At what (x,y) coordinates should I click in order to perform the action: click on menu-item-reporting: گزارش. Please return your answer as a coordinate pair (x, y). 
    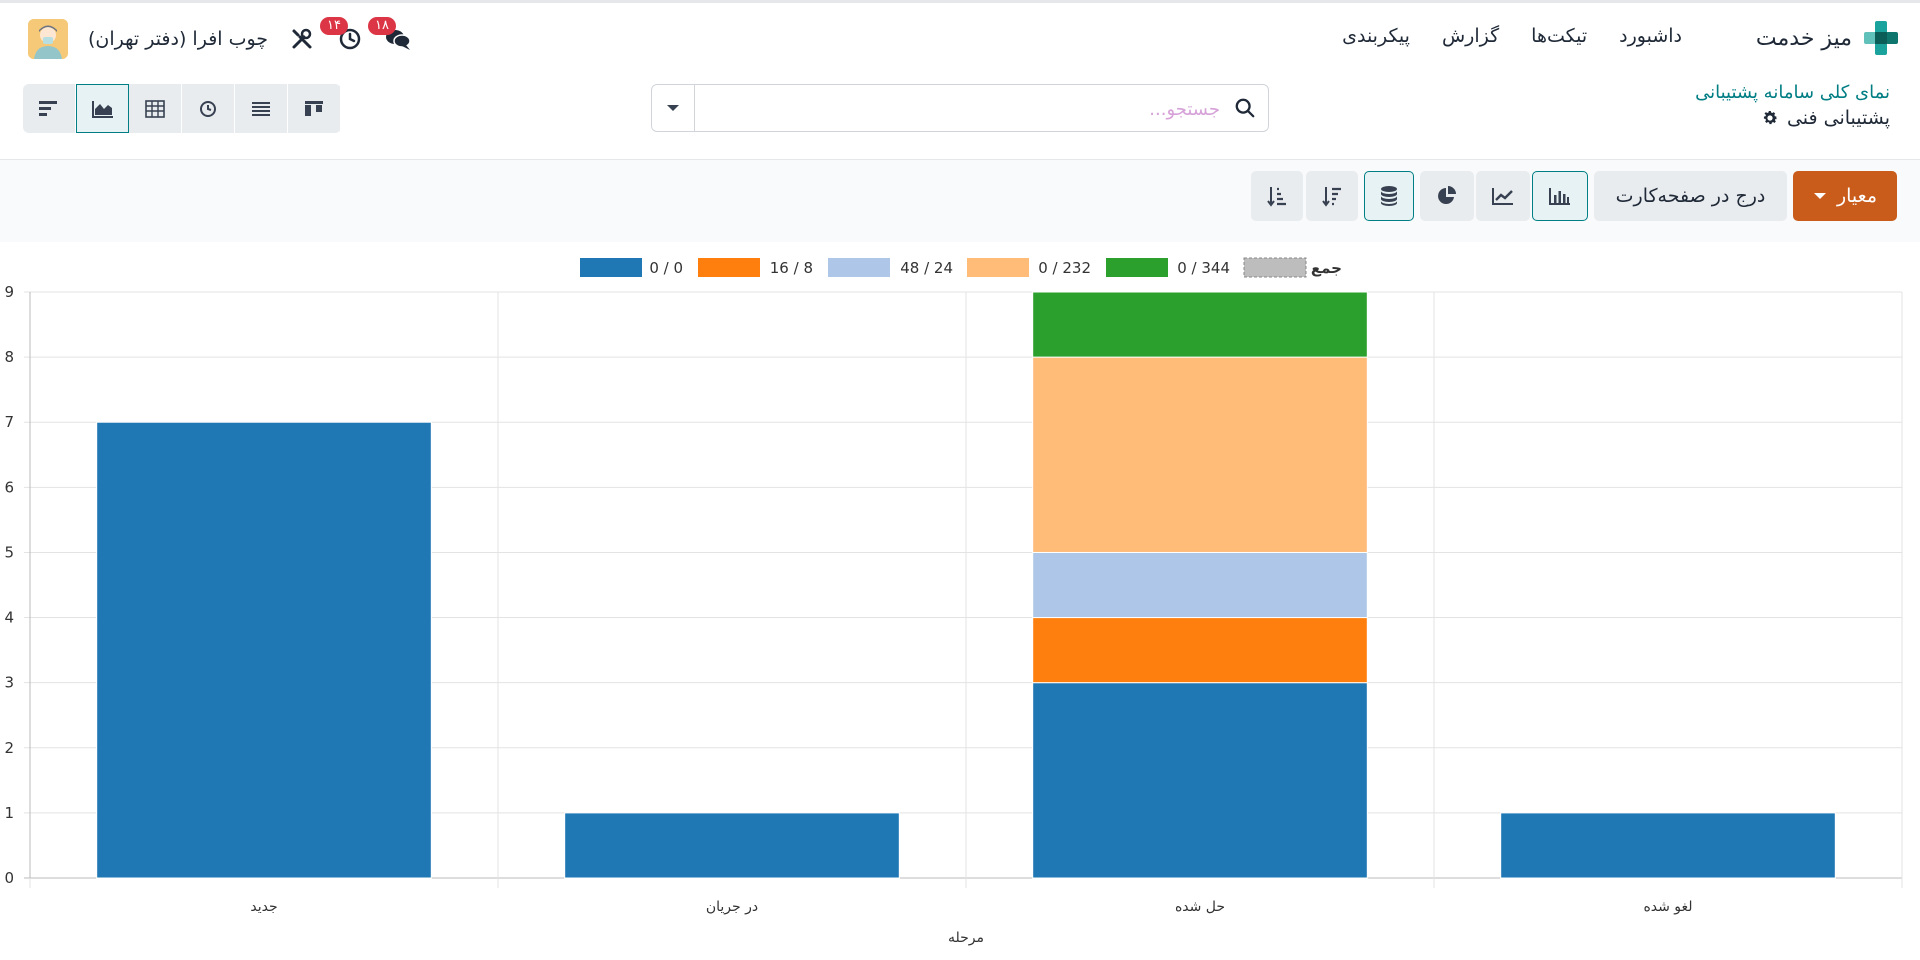
    Looking at the image, I should click on (1470, 36).